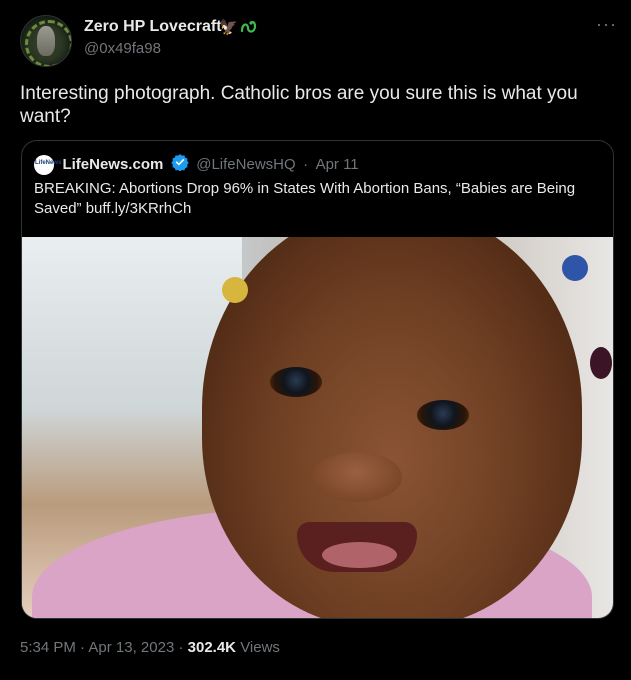  I want to click on author-name: Zero HP Lovecraft, so click(153, 27).